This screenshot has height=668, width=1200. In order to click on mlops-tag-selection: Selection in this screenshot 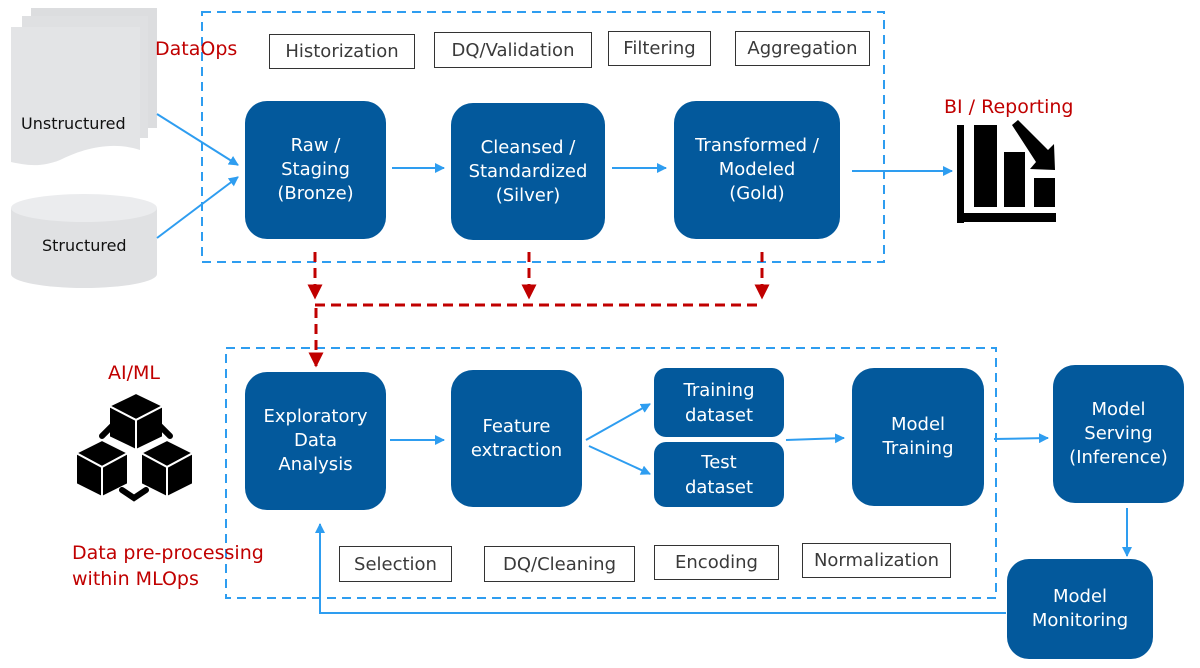, I will do `click(395, 564)`.